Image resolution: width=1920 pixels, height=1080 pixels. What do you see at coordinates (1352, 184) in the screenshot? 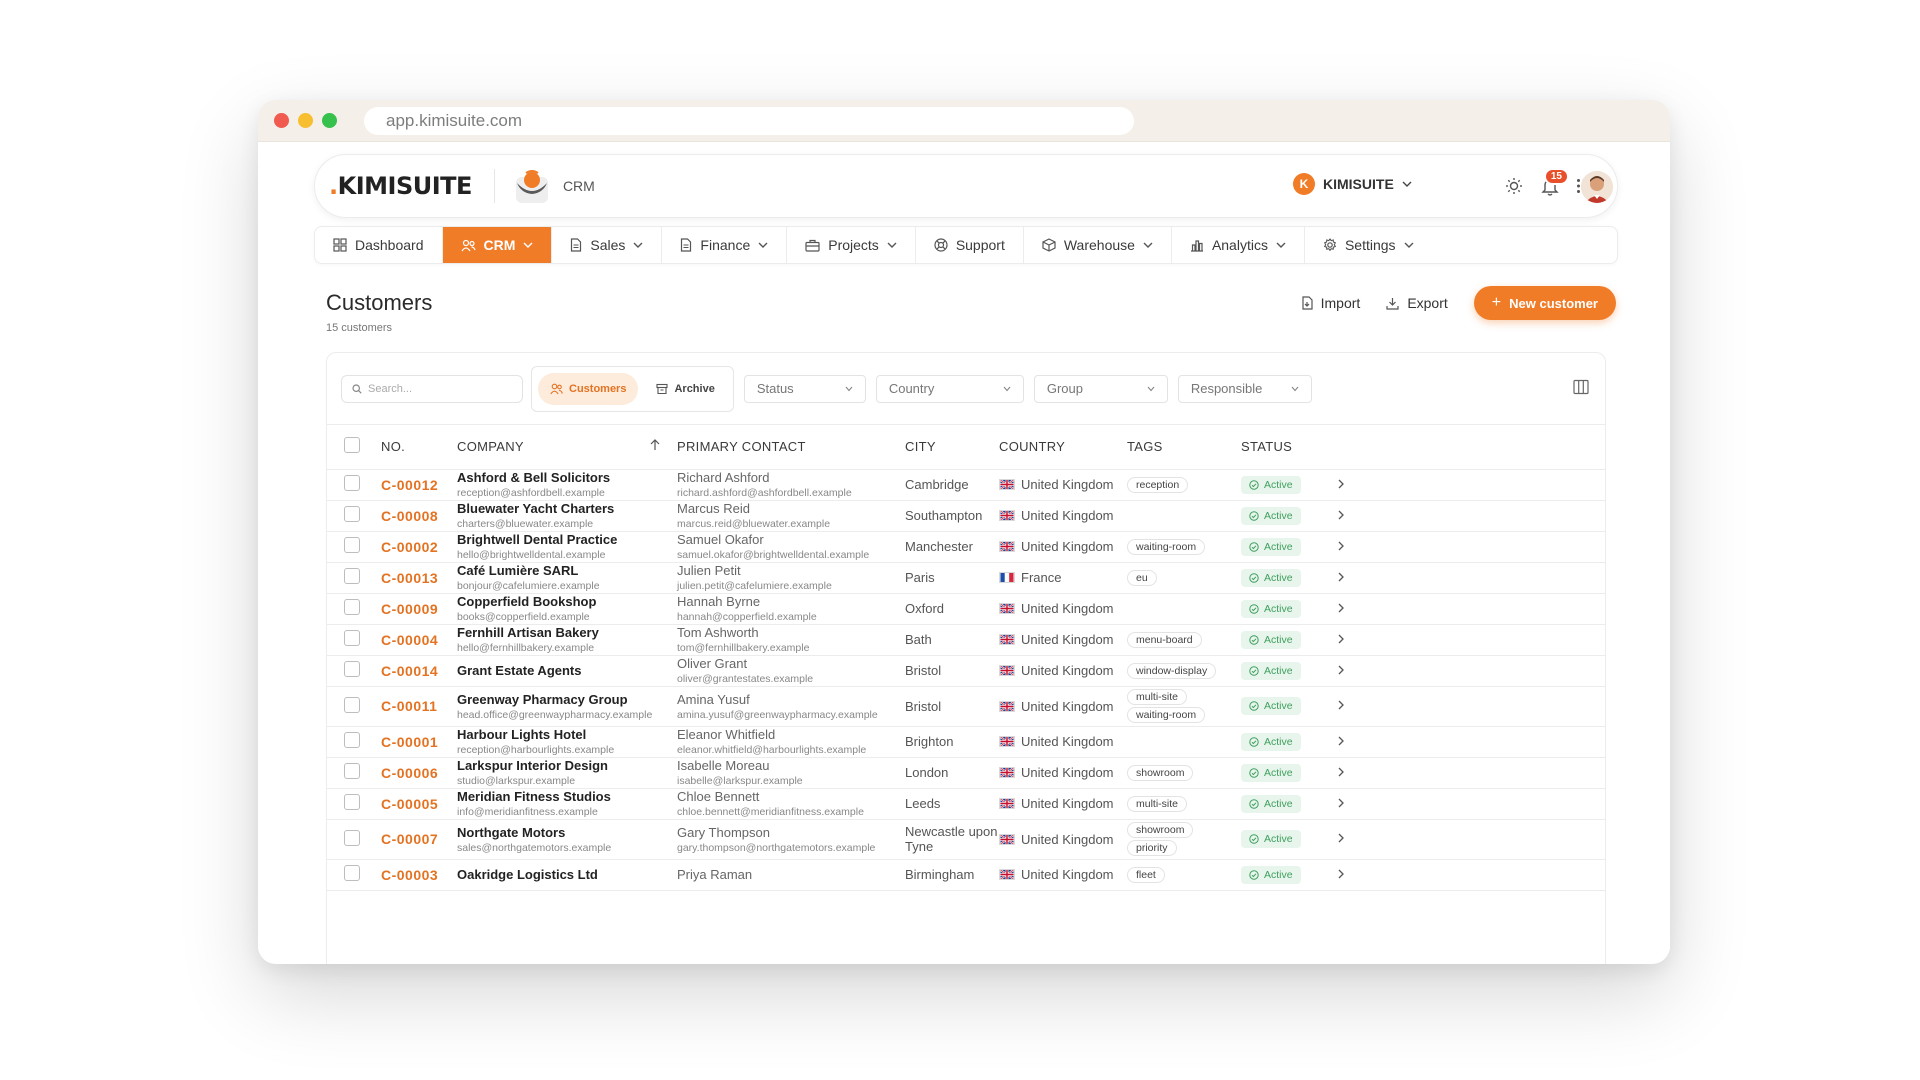
I see `organization-switcher: K KIMISUITE` at bounding box center [1352, 184].